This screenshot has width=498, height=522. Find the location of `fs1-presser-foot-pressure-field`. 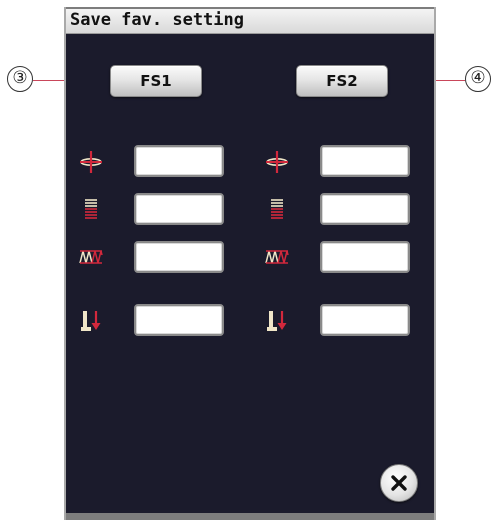

fs1-presser-foot-pressure-field is located at coordinates (179, 320).